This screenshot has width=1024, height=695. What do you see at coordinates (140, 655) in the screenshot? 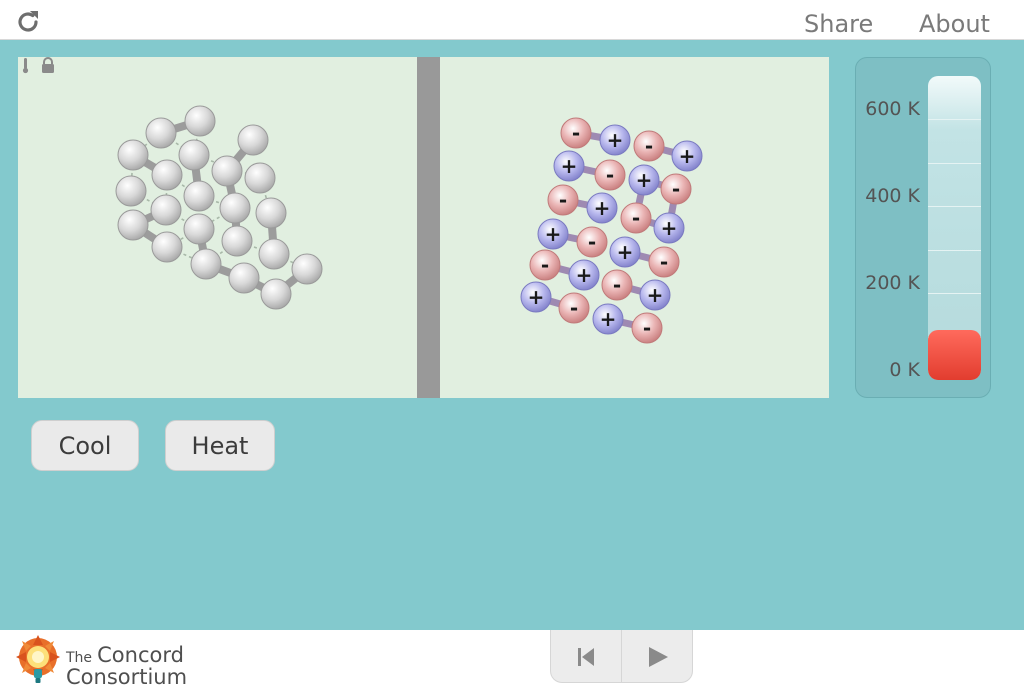
I see `logo-concord: Concord` at bounding box center [140, 655].